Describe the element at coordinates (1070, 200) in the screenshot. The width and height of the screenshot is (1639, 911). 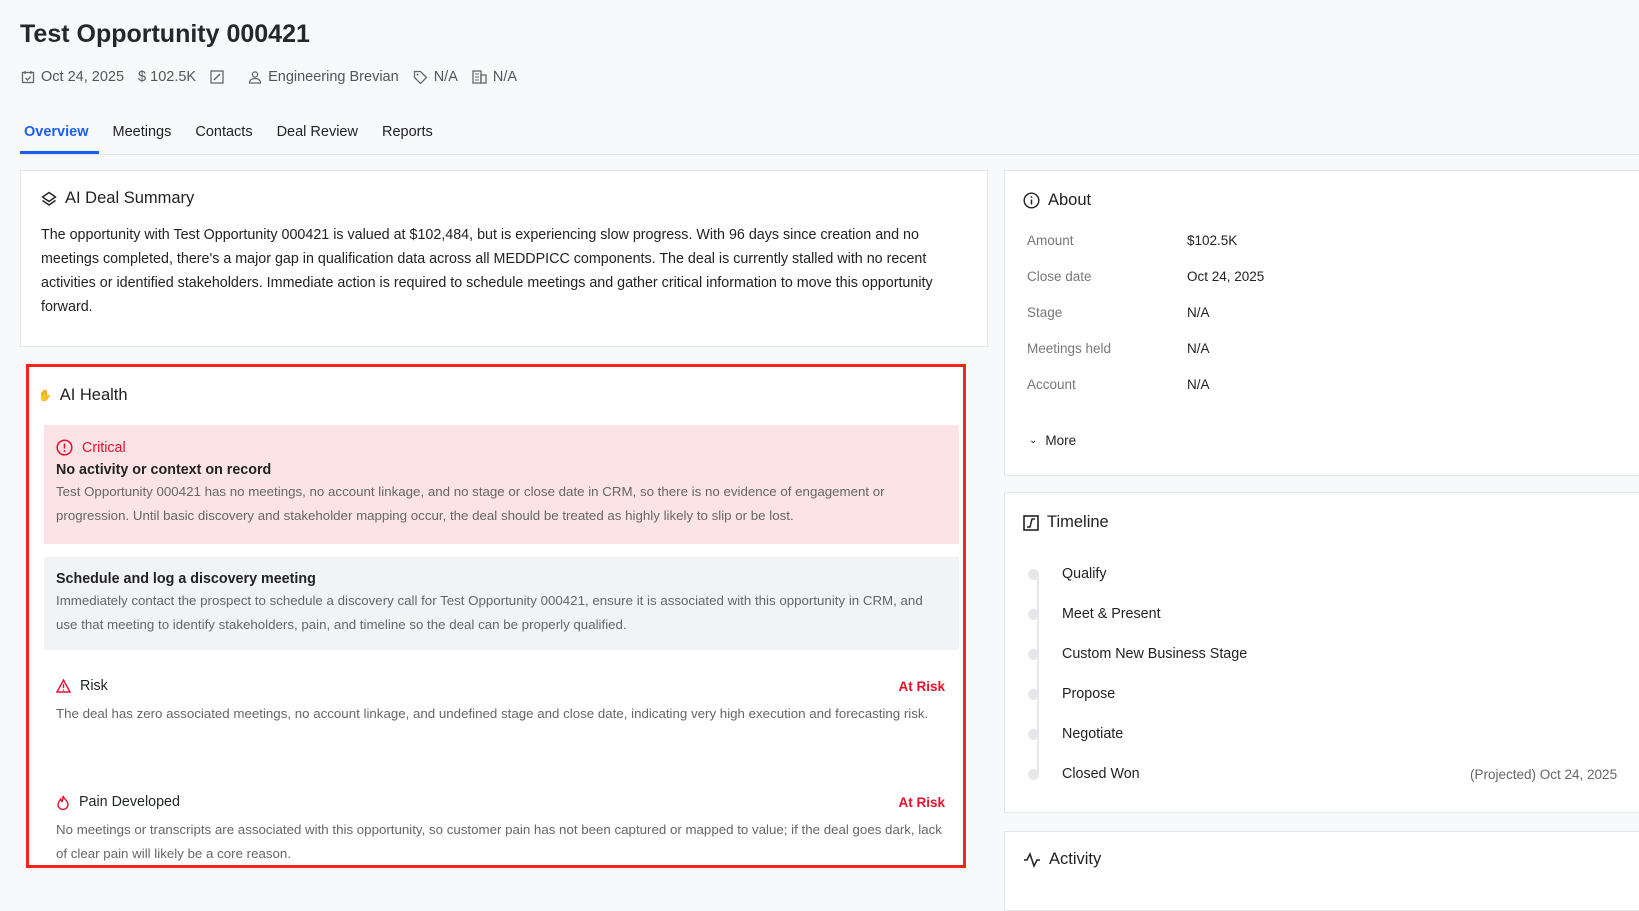
I see `about-title: About` at that location.